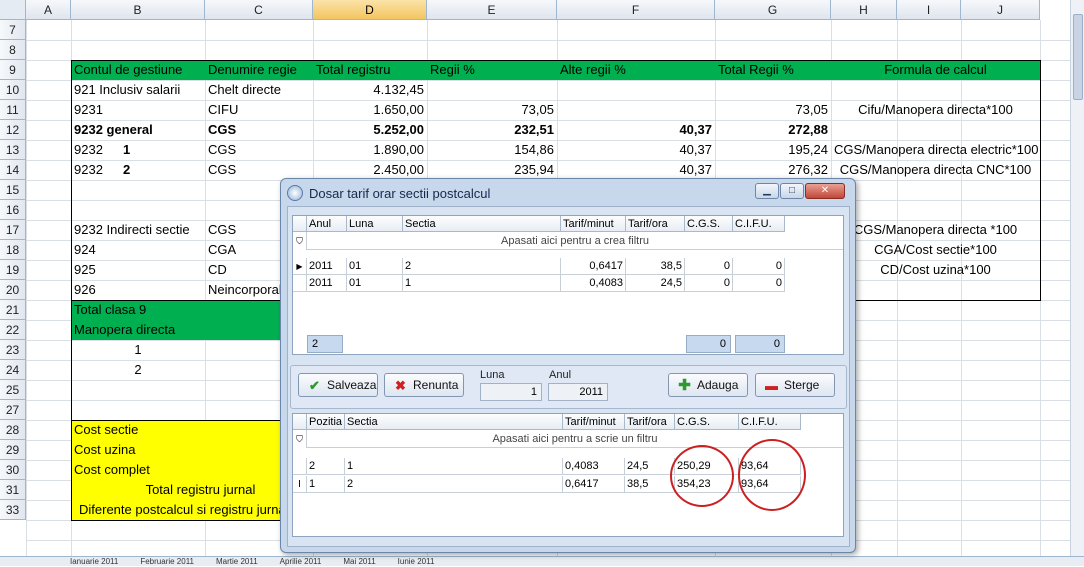 The height and width of the screenshot is (567, 1084). What do you see at coordinates (707, 422) in the screenshot?
I see `bottom-grid-header: C.G.S.` at bounding box center [707, 422].